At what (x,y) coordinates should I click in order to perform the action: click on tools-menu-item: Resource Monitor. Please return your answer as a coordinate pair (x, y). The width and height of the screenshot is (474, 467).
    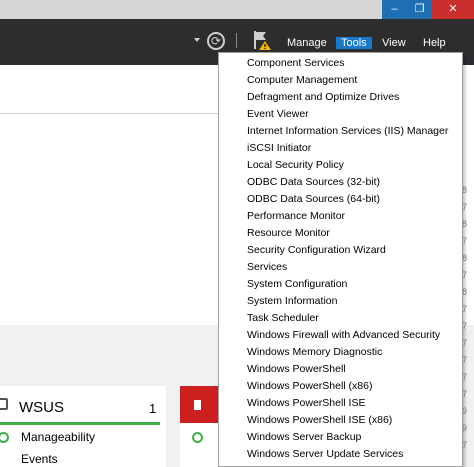
    Looking at the image, I should click on (288, 233).